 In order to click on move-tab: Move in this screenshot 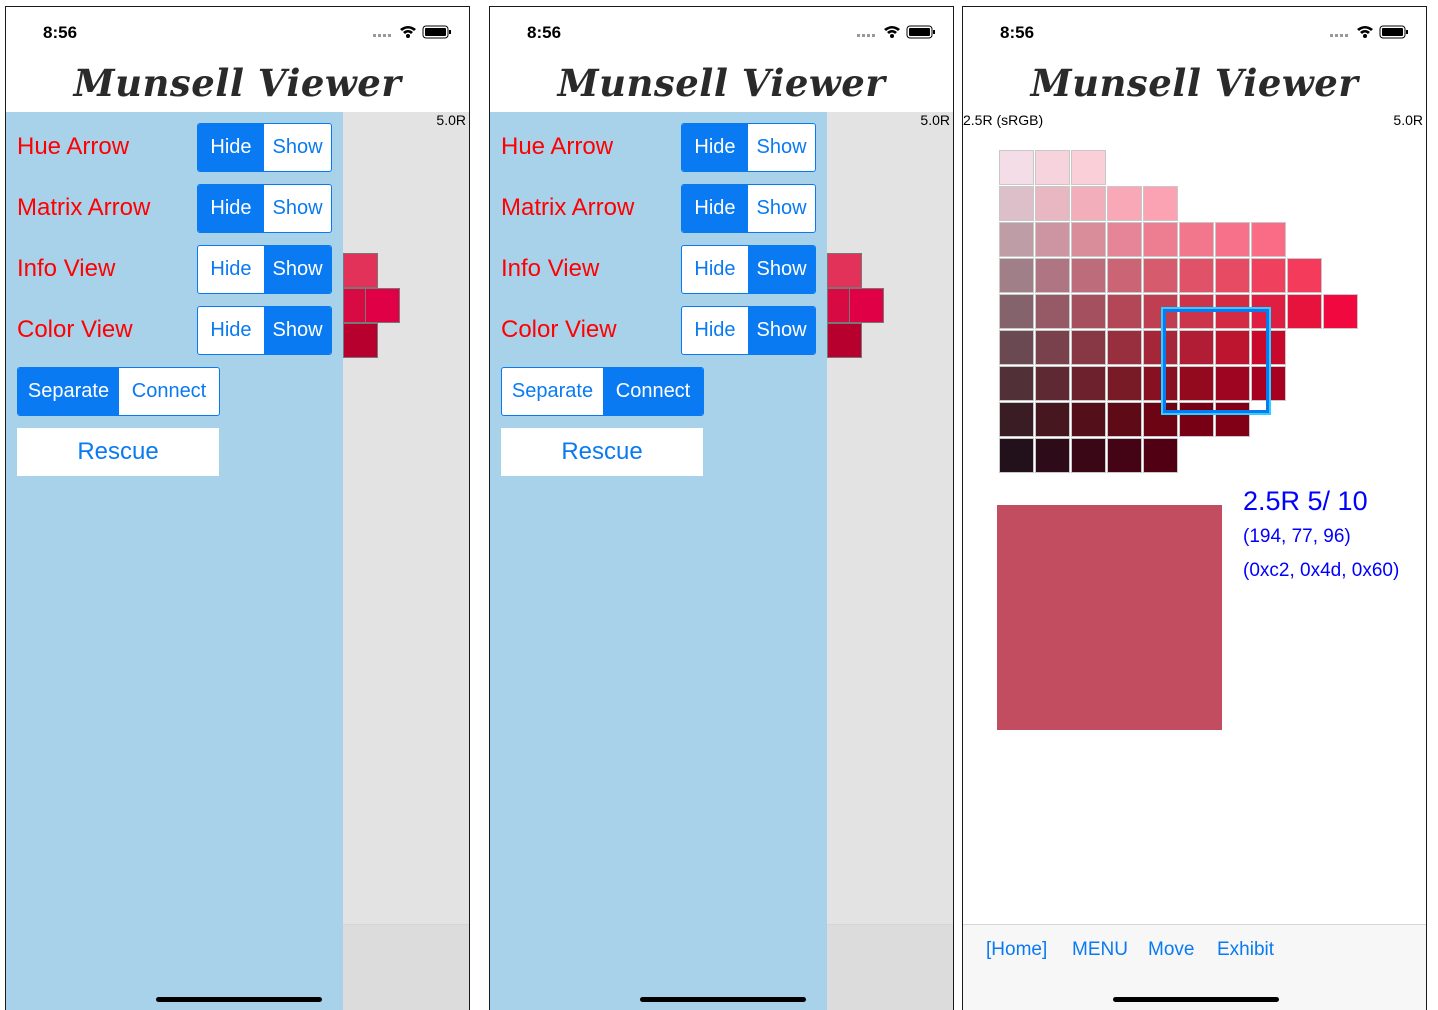, I will do `click(1171, 950)`.